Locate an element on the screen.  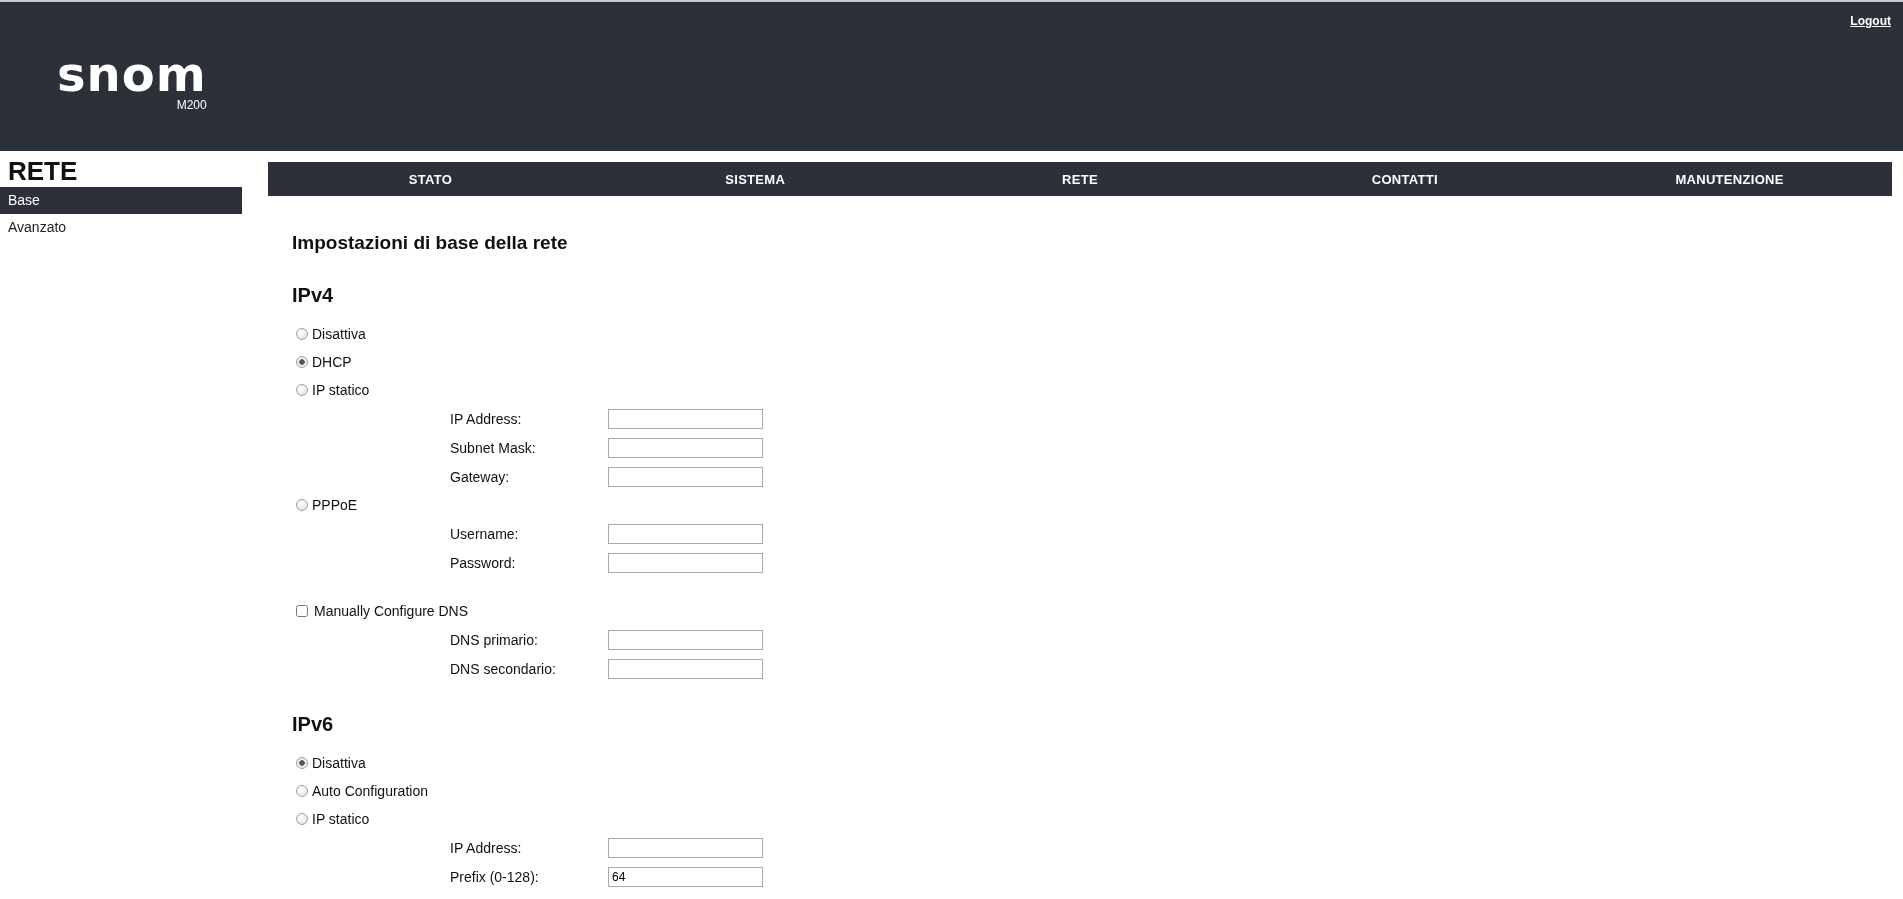
logout-link: Logout is located at coordinates (1870, 21).